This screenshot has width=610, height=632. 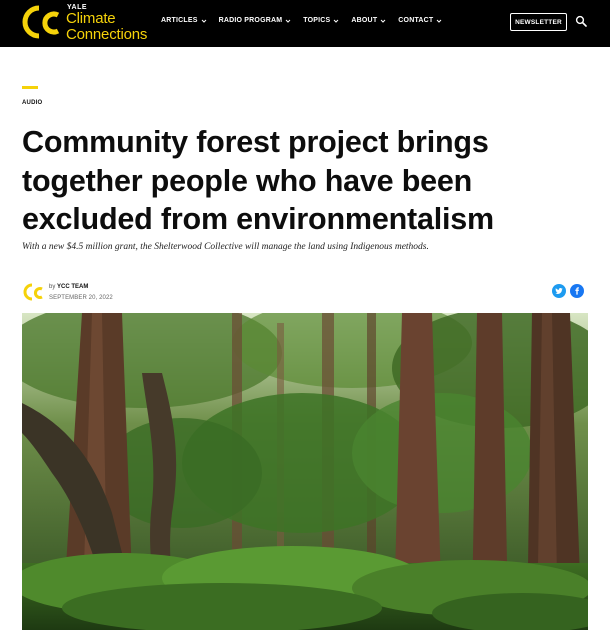 I want to click on nav-item-contact: CONTACT, so click(x=420, y=20).